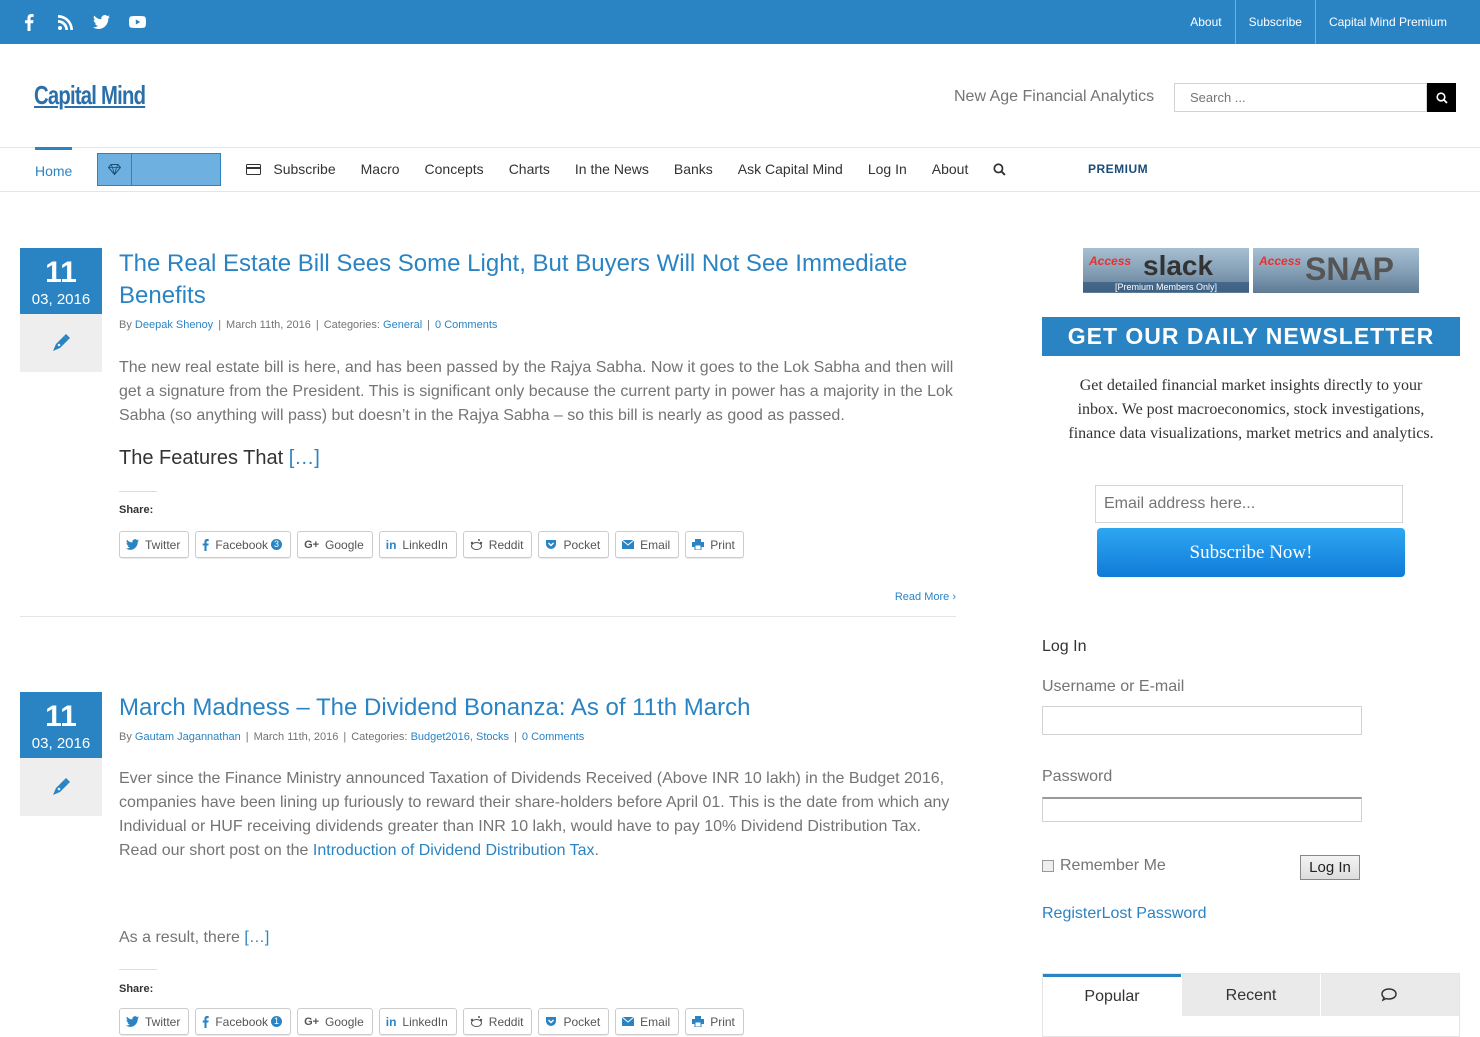 The width and height of the screenshot is (1480, 1037). I want to click on facebook-icon, so click(29, 22).